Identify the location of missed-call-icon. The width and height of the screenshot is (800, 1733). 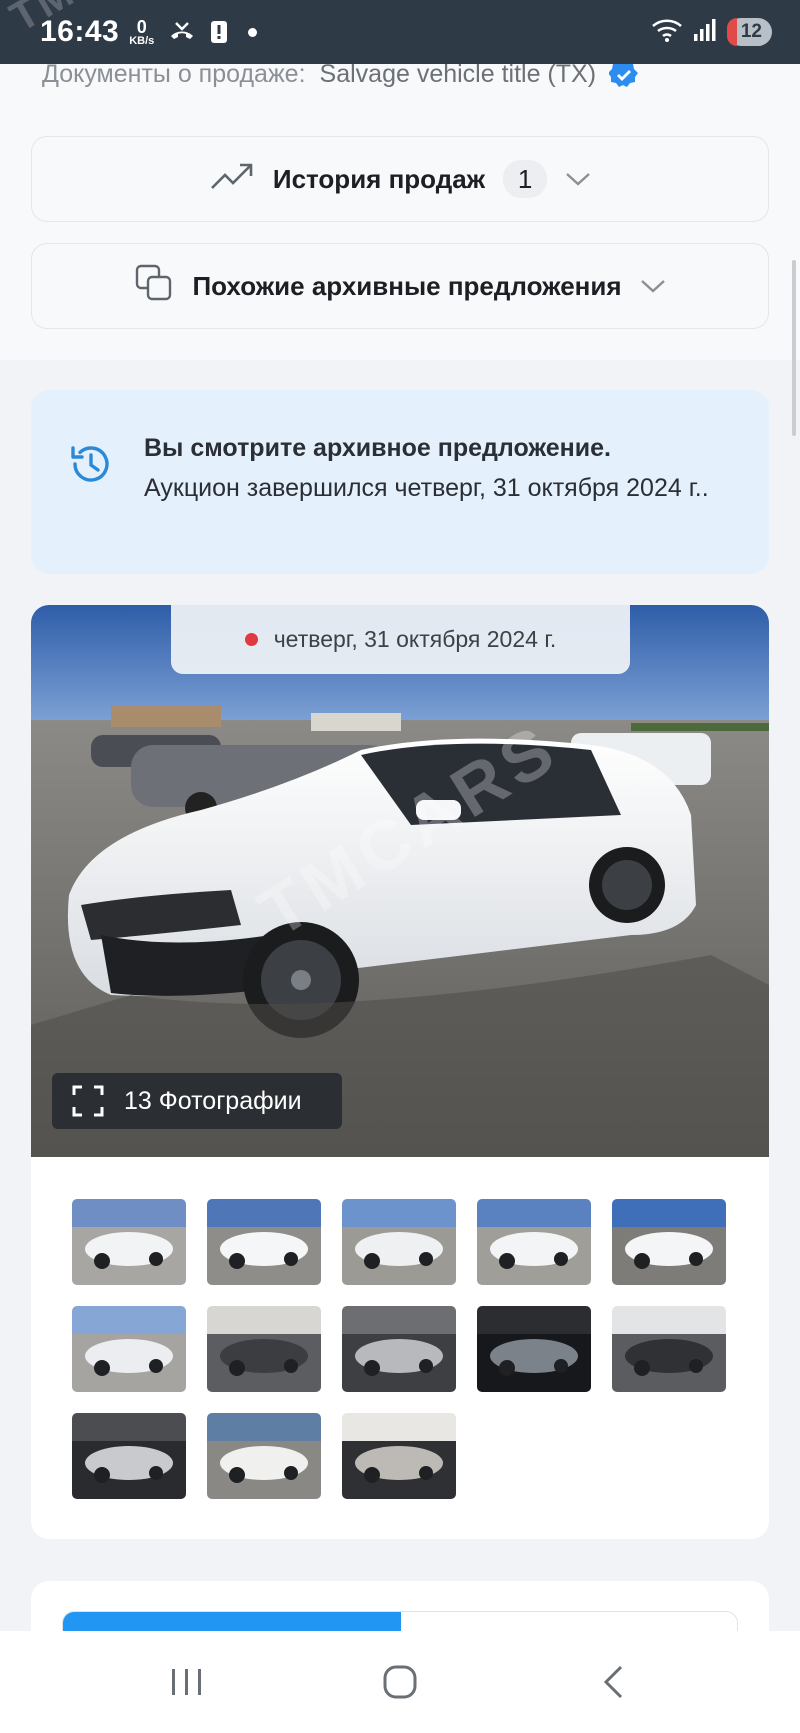
(182, 32).